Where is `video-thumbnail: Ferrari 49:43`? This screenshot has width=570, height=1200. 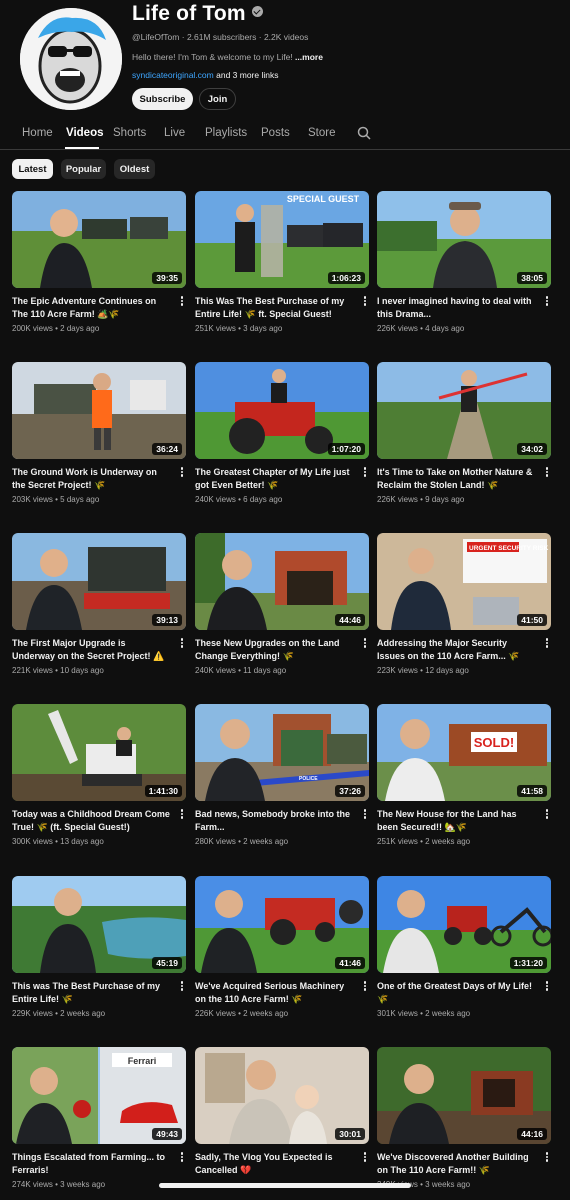 video-thumbnail: Ferrari 49:43 is located at coordinates (99, 1095).